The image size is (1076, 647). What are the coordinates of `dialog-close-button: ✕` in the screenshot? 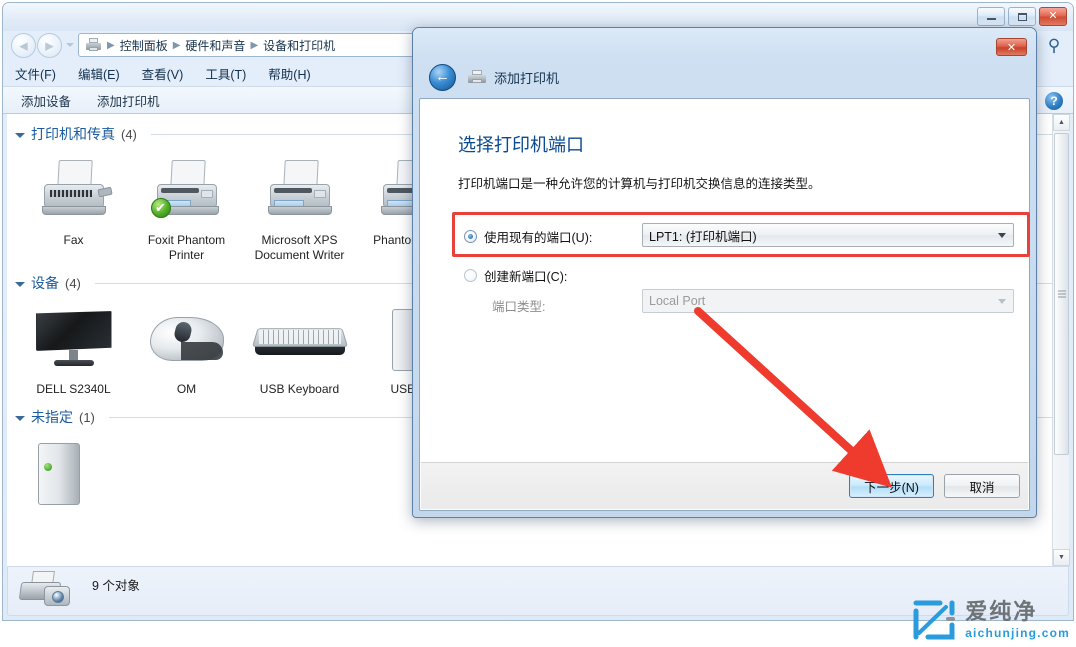 It's located at (1011, 47).